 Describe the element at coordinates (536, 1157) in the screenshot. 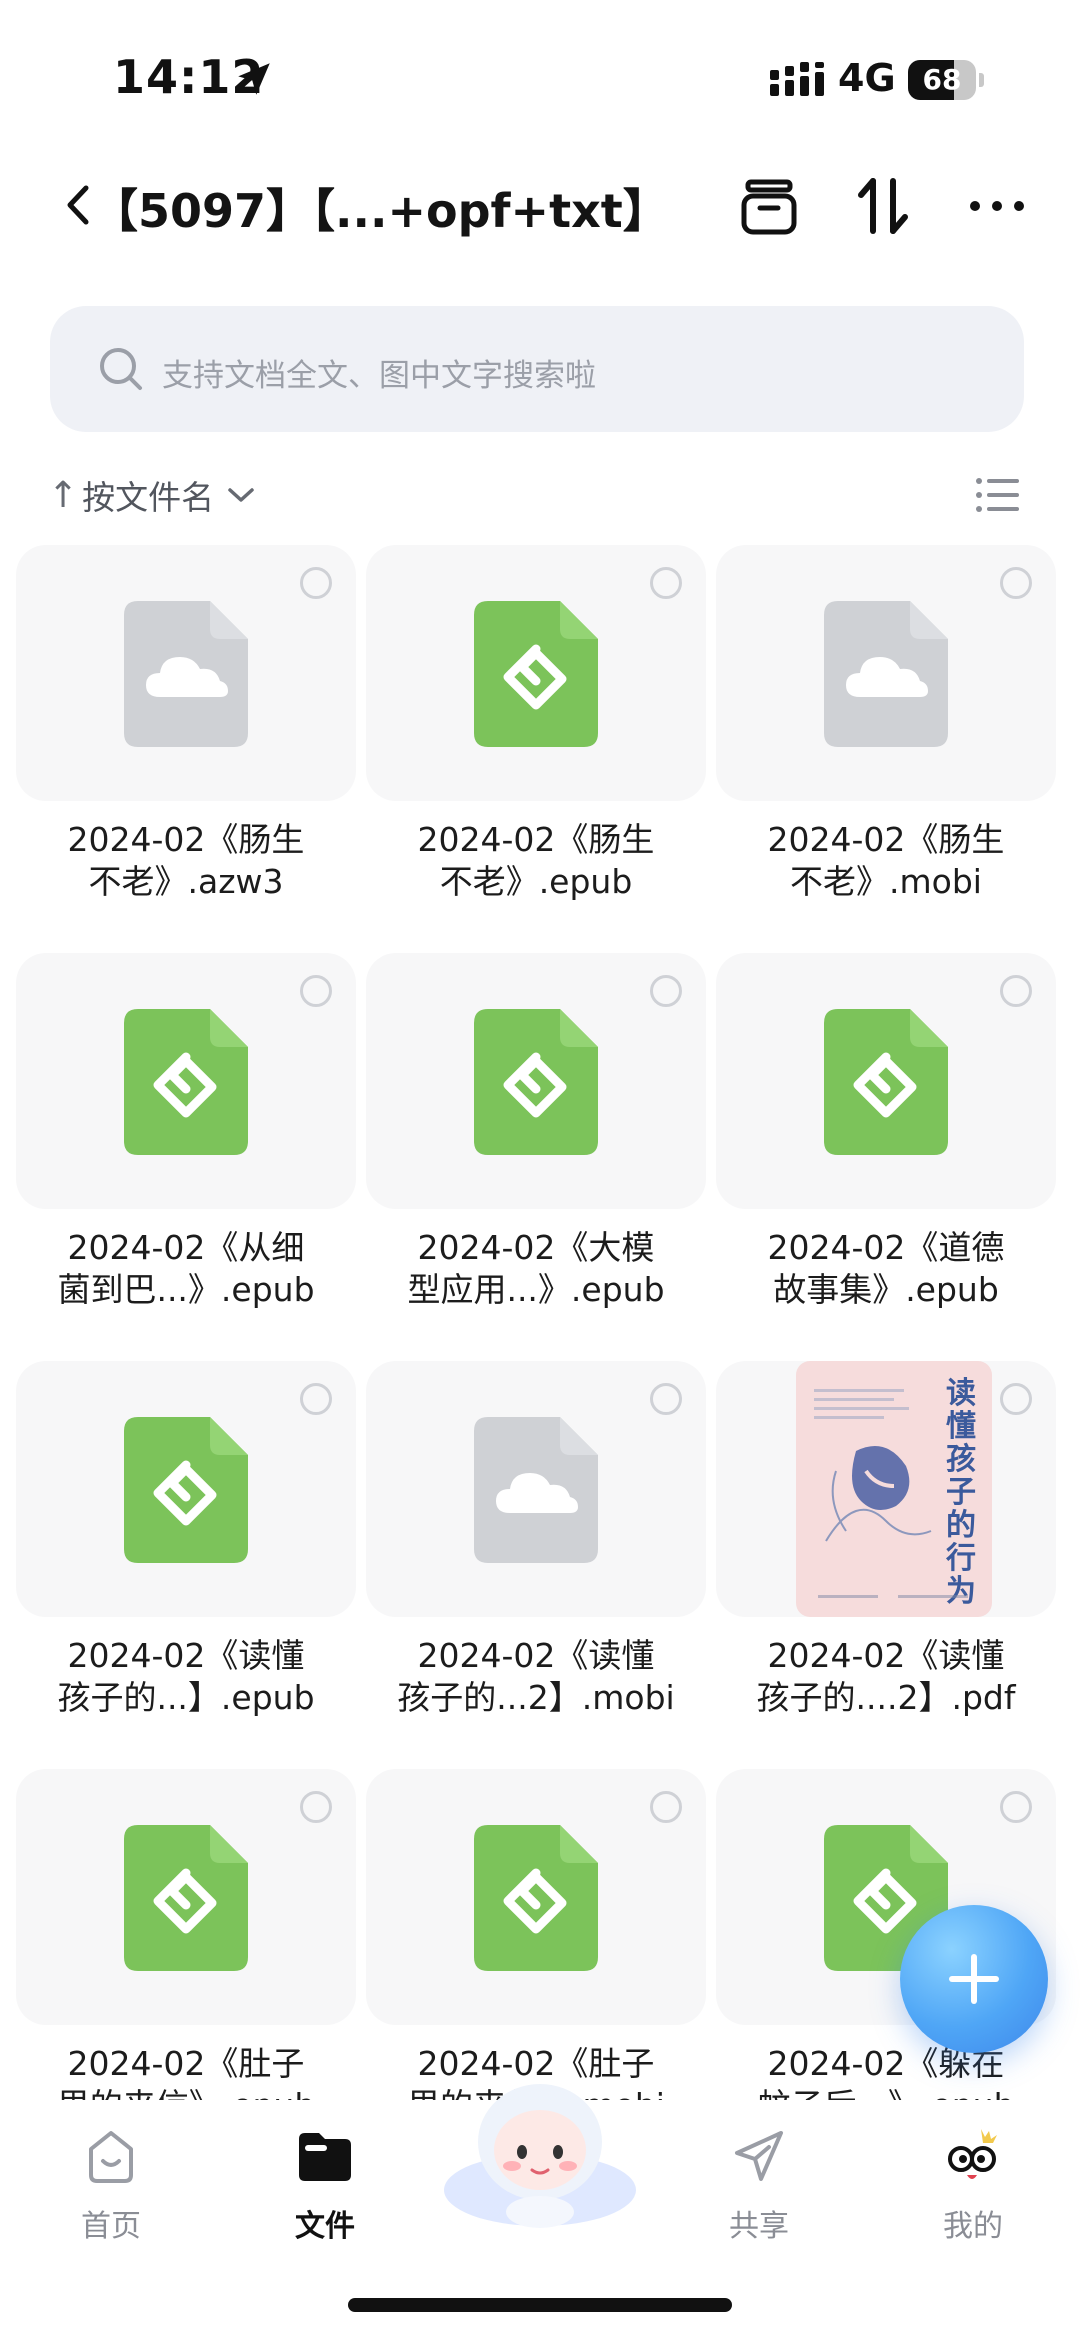

I see `file-card: 2024-02《大模 型应用...》.epub` at that location.